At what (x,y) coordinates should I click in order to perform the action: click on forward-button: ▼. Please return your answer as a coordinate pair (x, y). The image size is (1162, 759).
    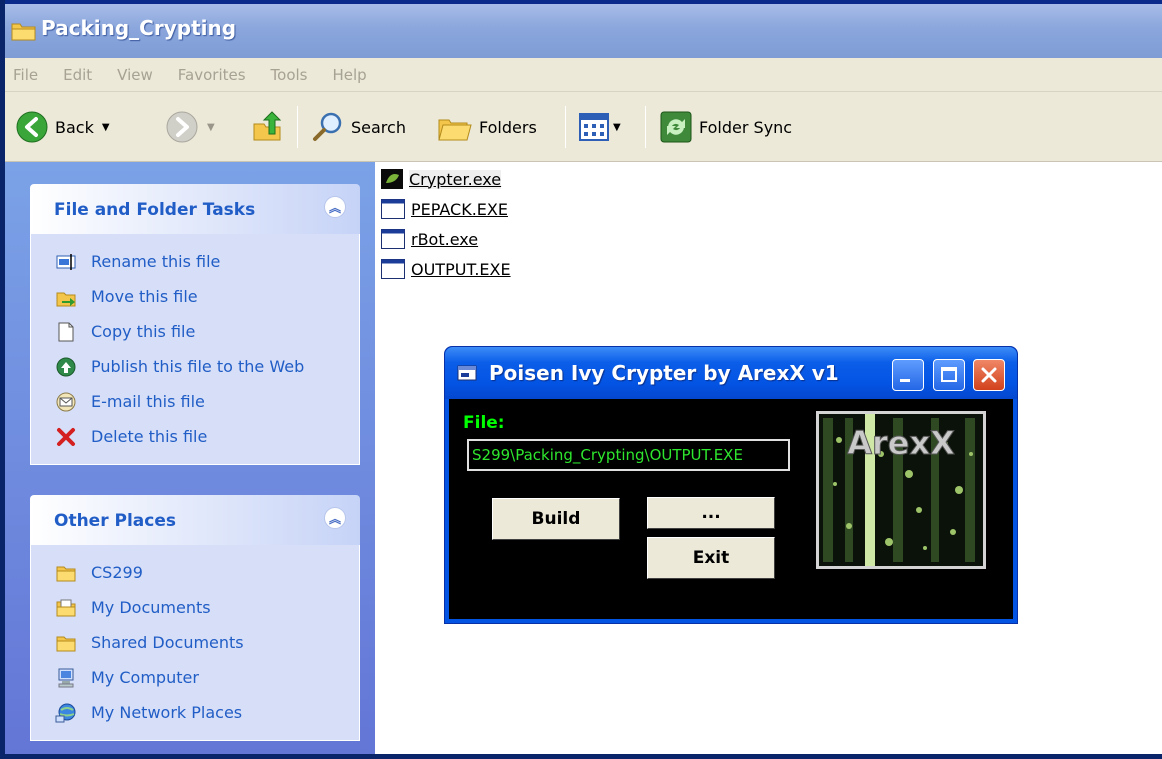
    Looking at the image, I should click on (190, 127).